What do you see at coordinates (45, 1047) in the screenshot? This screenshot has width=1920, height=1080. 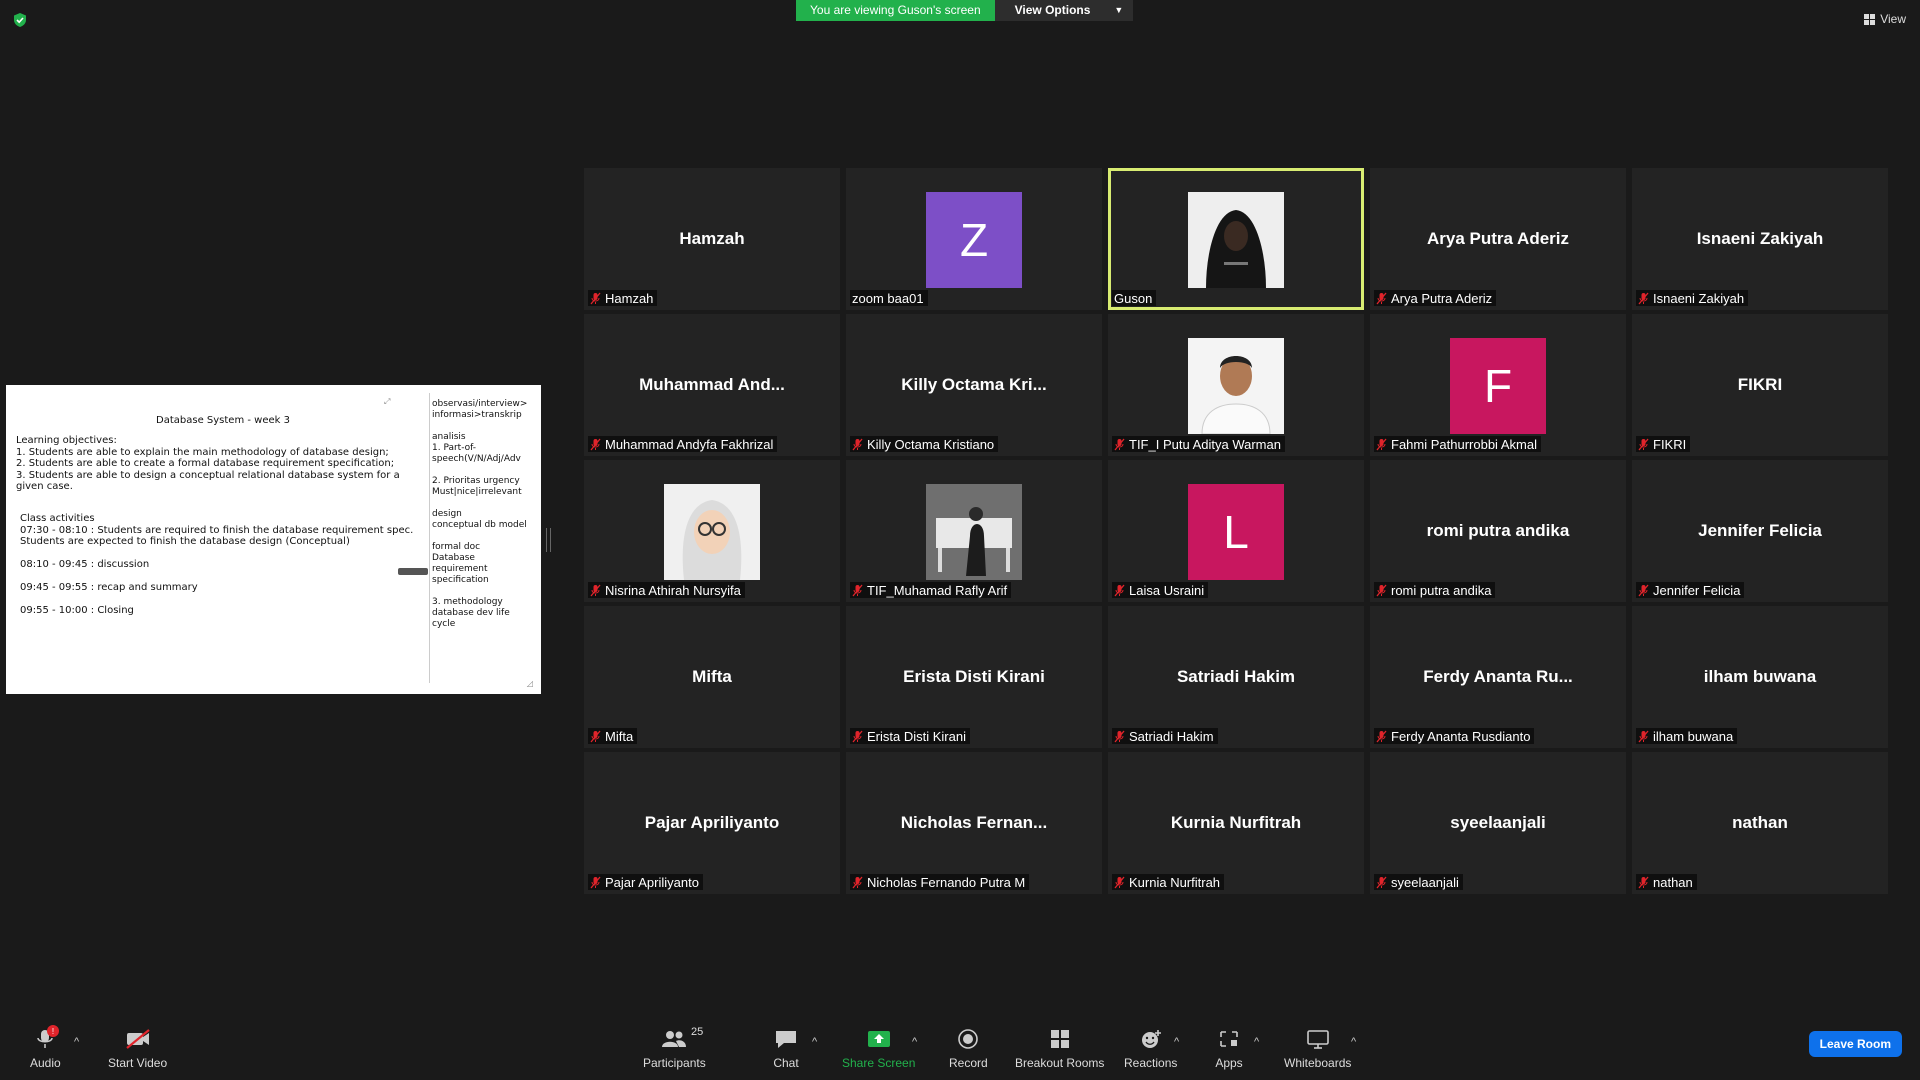 I see `audio-button: ! Audio` at bounding box center [45, 1047].